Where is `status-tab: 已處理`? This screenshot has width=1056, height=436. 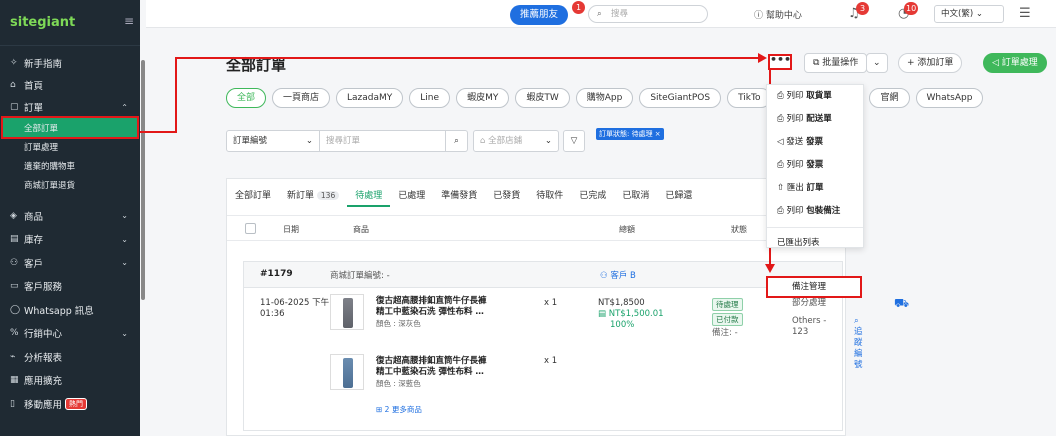 status-tab: 已處理 is located at coordinates (411, 196).